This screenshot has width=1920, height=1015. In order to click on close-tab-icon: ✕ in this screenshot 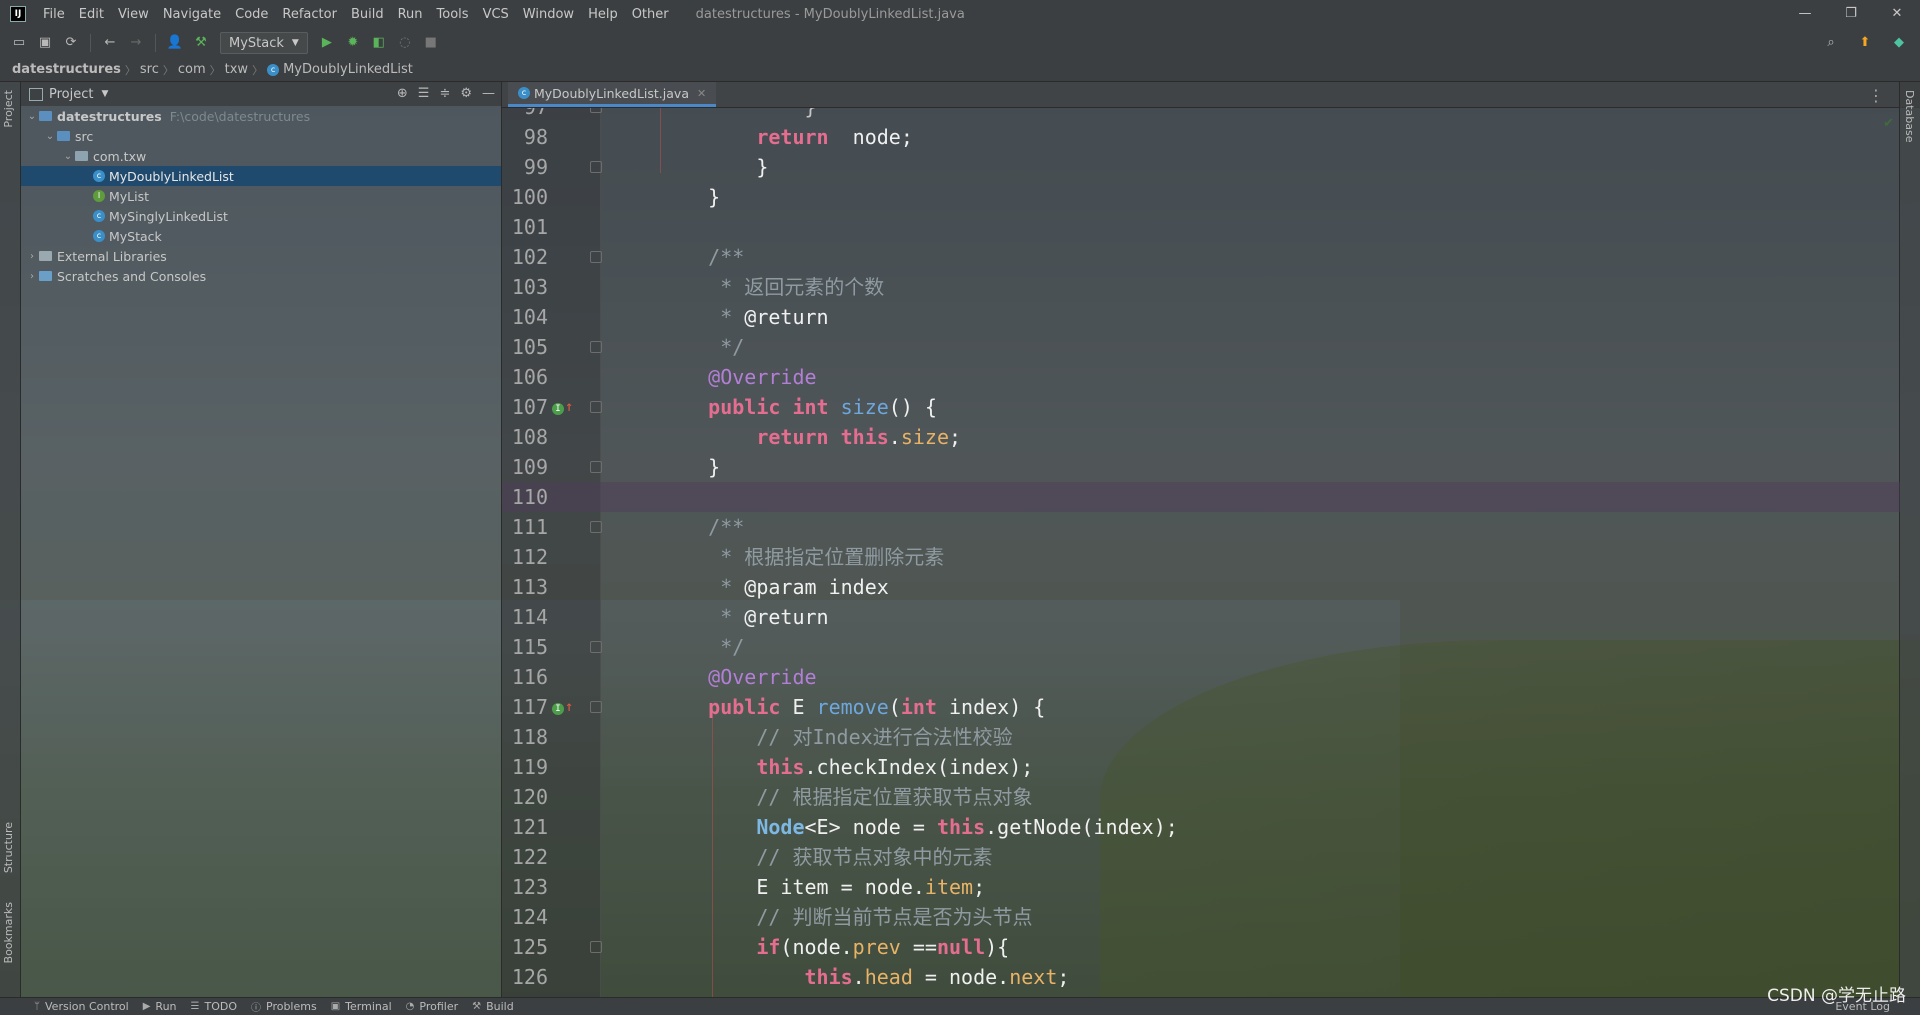, I will do `click(701, 93)`.